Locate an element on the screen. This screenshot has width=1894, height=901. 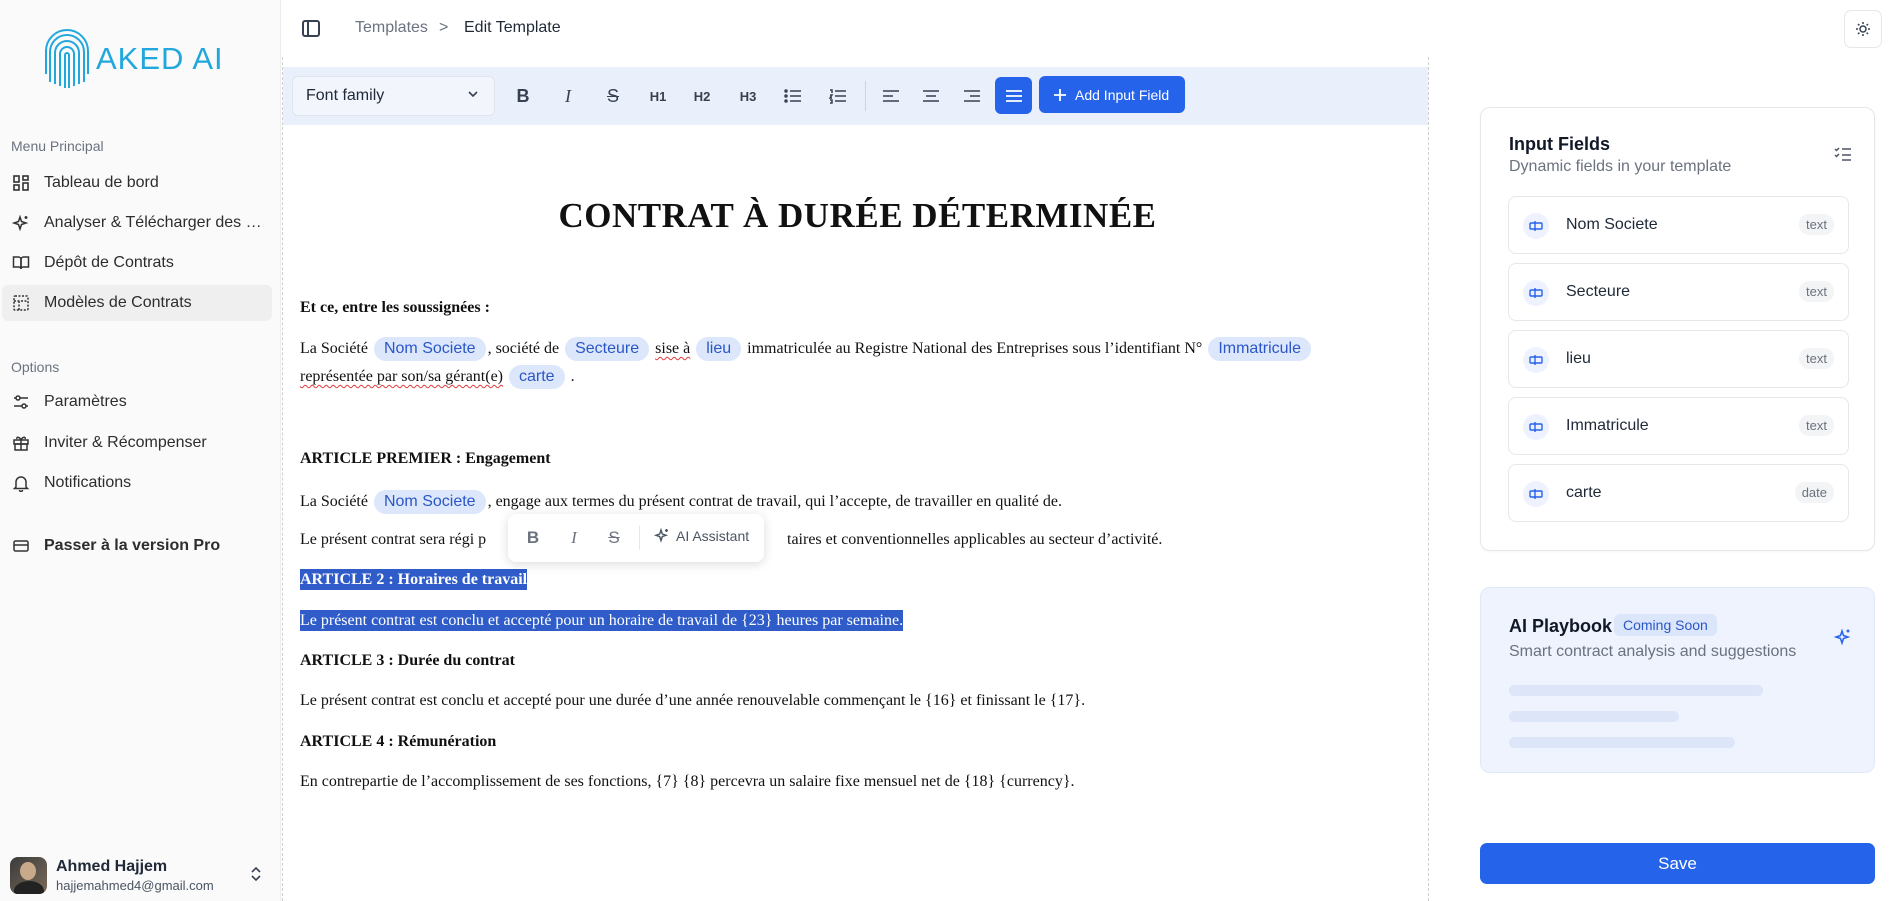
sidebar-item-upgrade: Passer à la version Pro is located at coordinates (137, 546).